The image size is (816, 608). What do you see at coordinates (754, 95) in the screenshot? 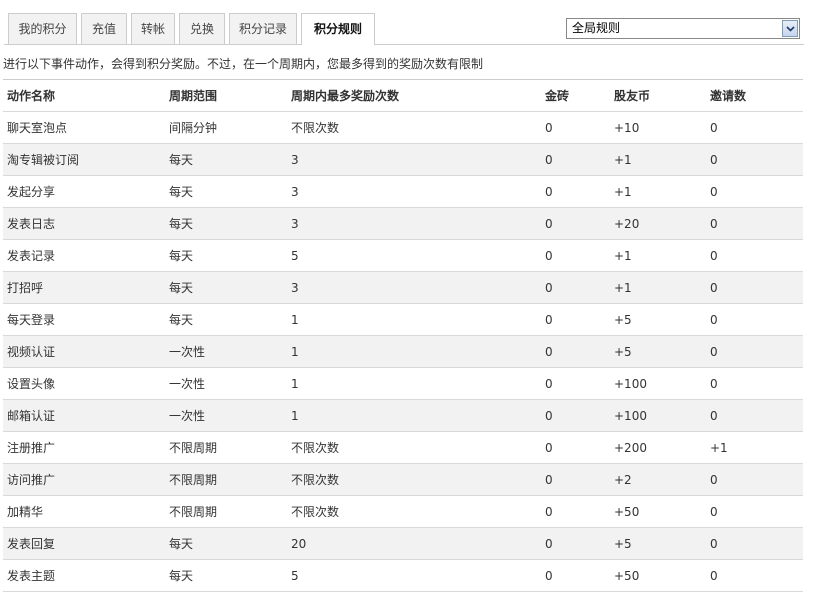
I see `column-header-invites: 邀请数` at bounding box center [754, 95].